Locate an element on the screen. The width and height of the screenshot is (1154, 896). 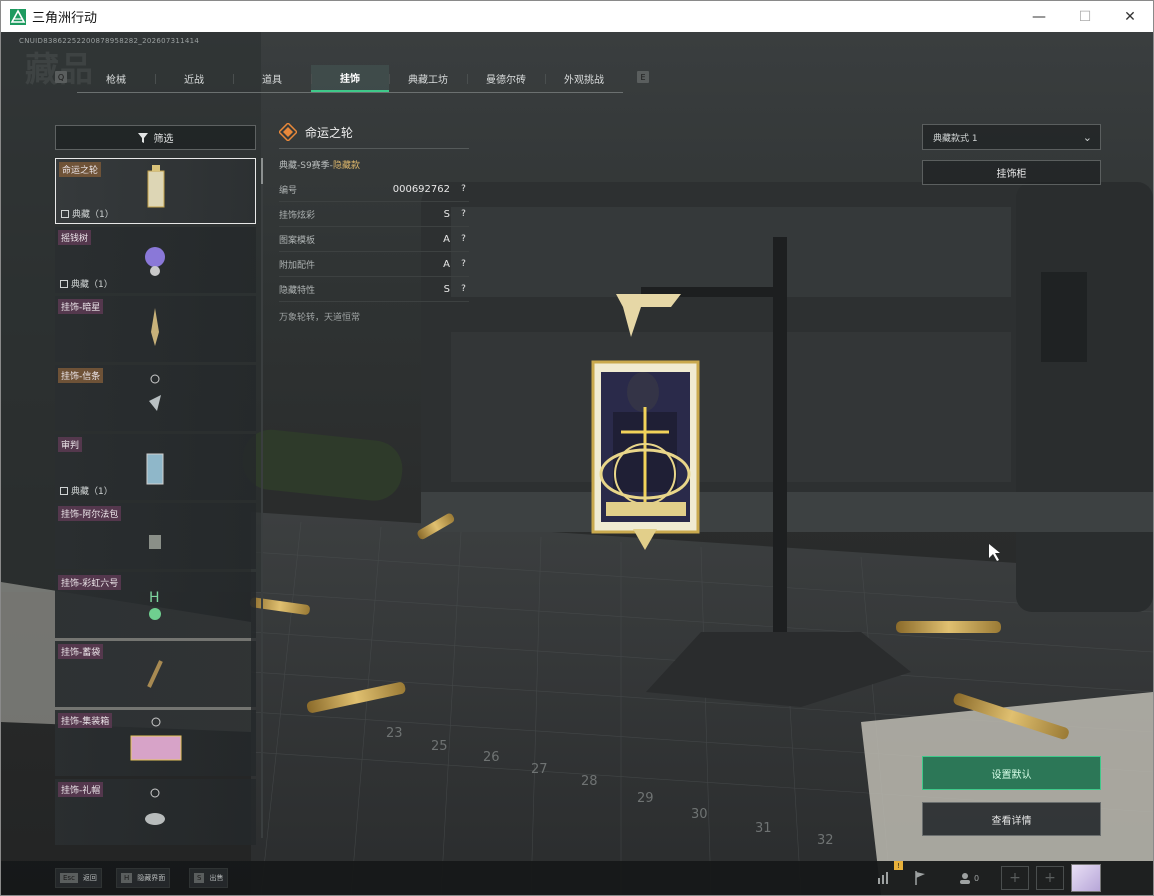
item-name: 挂饰-信条 is located at coordinates (81, 375).